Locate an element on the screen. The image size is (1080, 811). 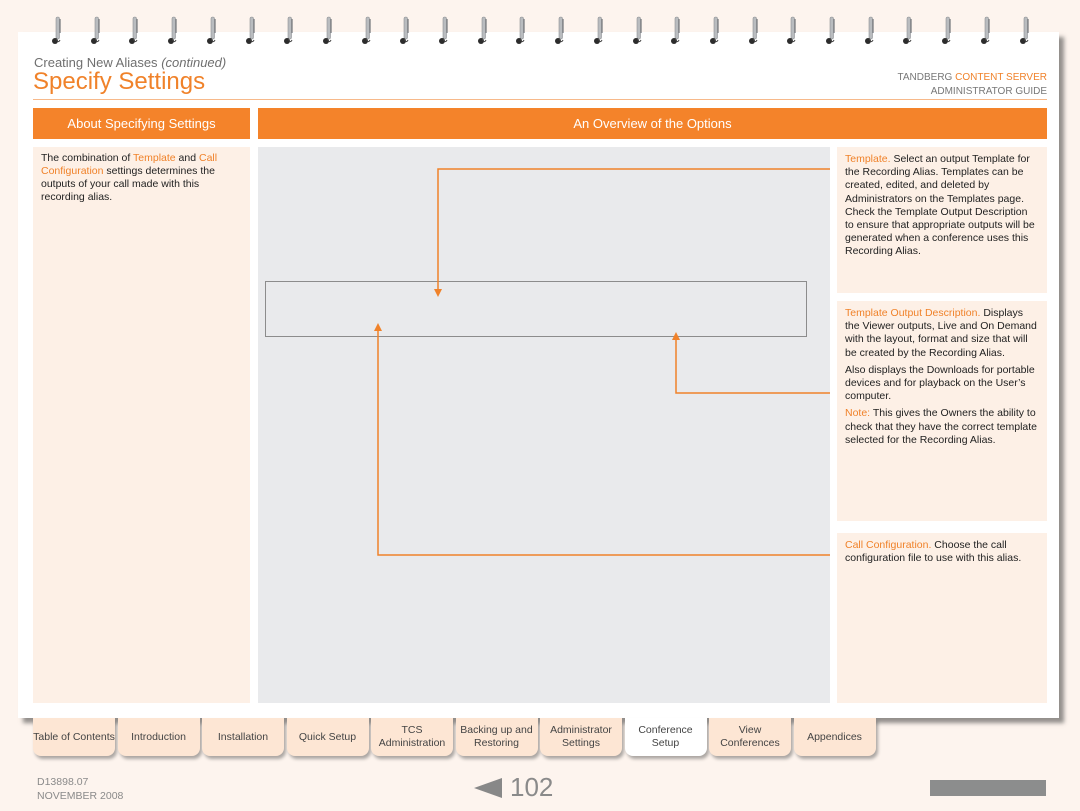
tab-backing-up-and-restoring: Backing up and Restoring is located at coordinates (496, 737).